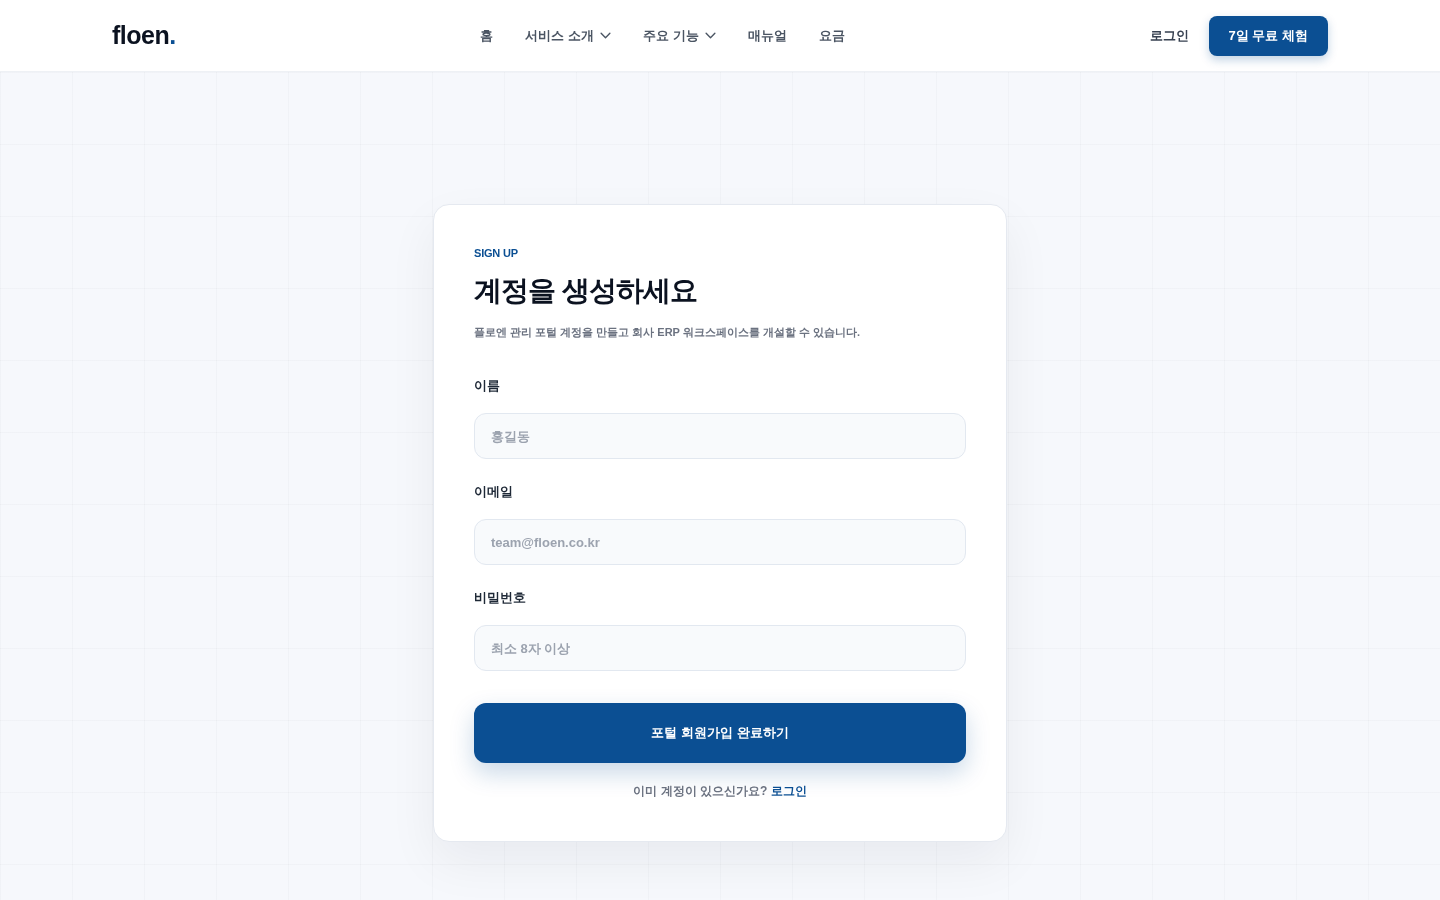 The height and width of the screenshot is (900, 1440). What do you see at coordinates (494, 492) in the screenshot?
I see `field-label: 이메일` at bounding box center [494, 492].